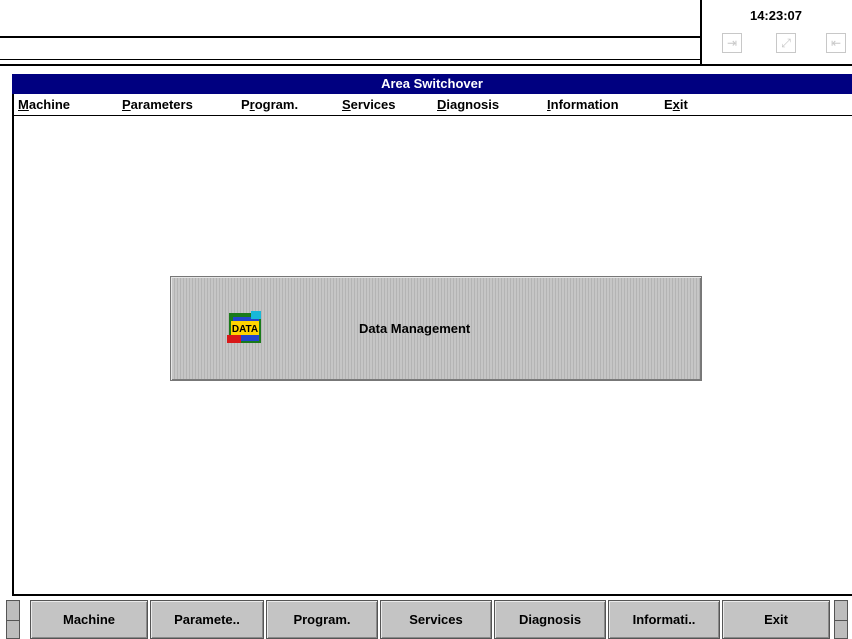  Describe the element at coordinates (245, 329) in the screenshot. I see `svg-text: DATA` at that location.